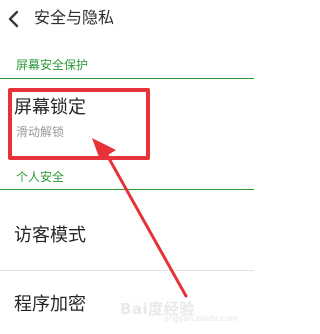 The width and height of the screenshot is (320, 334). Describe the element at coordinates (50, 235) in the screenshot. I see `item-label: 访客模式` at that location.